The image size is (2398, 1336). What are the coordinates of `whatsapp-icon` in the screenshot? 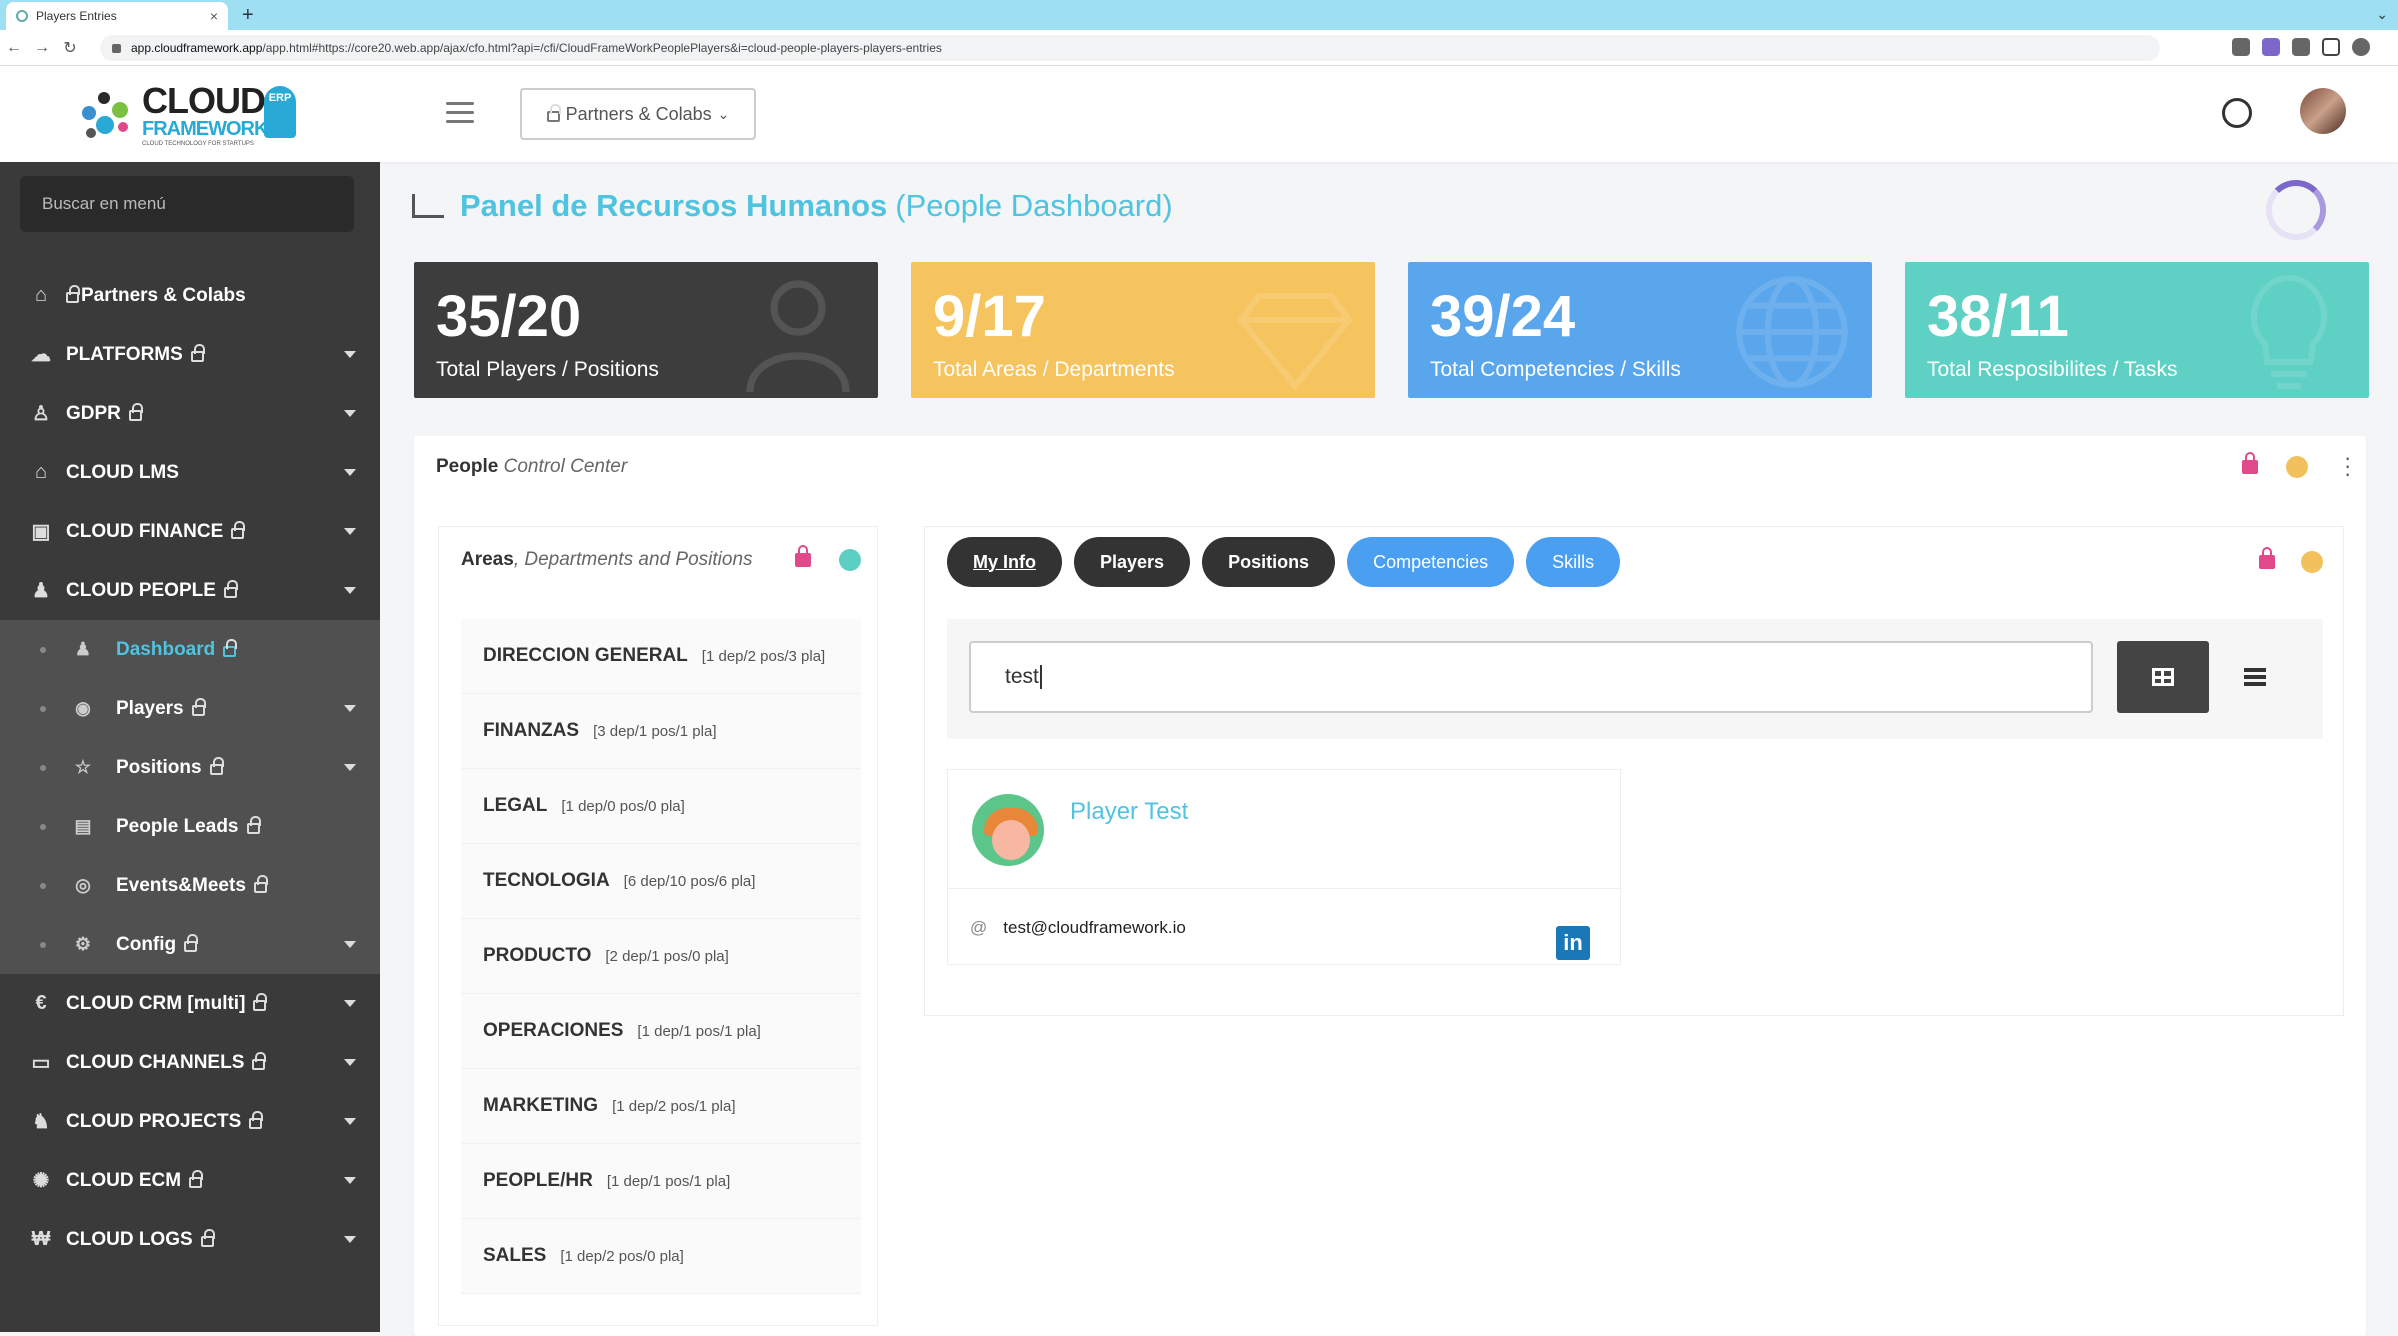 It's located at (2237, 113).